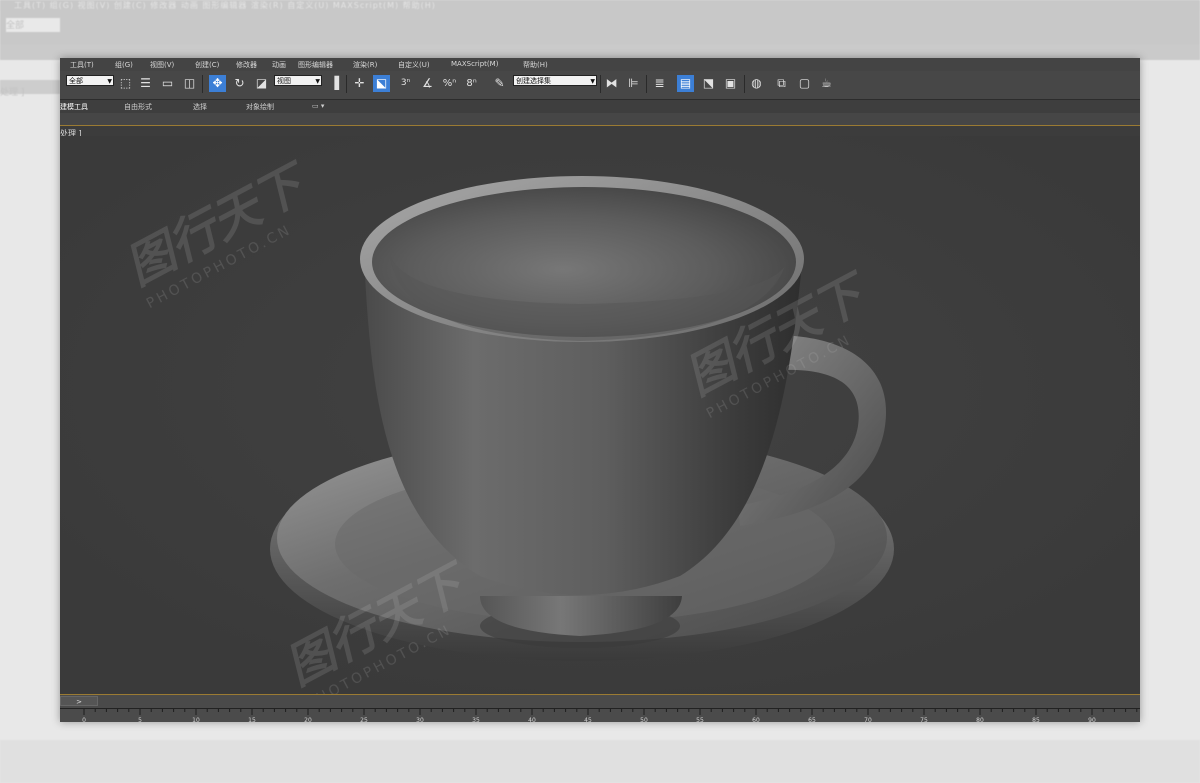  I want to click on track-bar: 0 5 10 15 20 25 30 35 40 45 50 55 60 65 70 75 80 85 90, so click(600, 715).